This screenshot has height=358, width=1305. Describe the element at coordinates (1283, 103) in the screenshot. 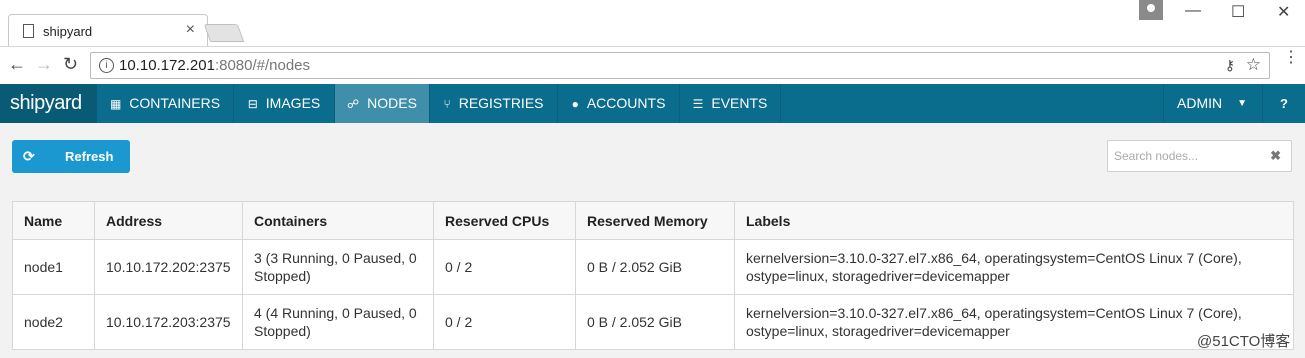

I see `help-icon: ?` at that location.